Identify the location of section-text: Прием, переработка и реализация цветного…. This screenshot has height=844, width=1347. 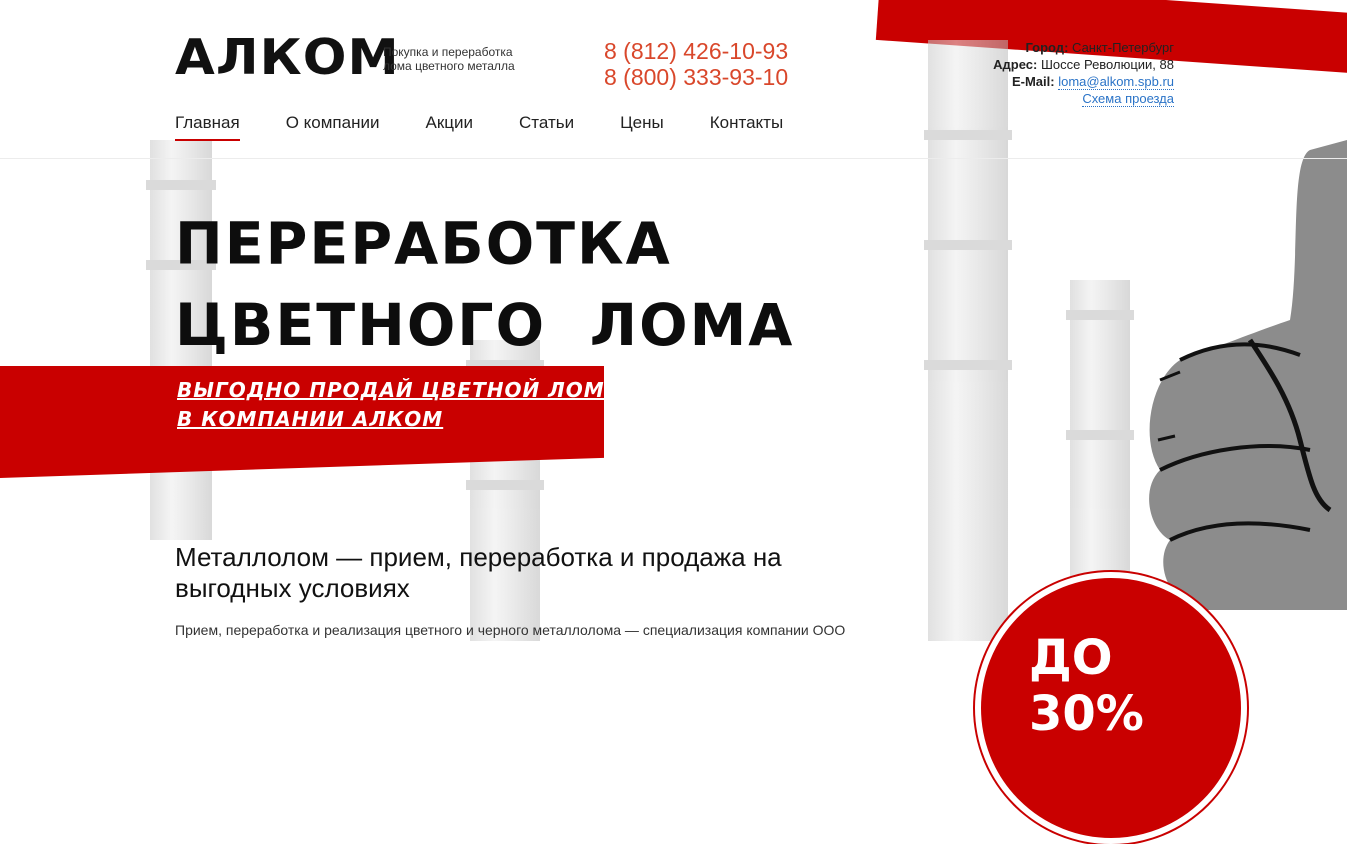
(510, 630).